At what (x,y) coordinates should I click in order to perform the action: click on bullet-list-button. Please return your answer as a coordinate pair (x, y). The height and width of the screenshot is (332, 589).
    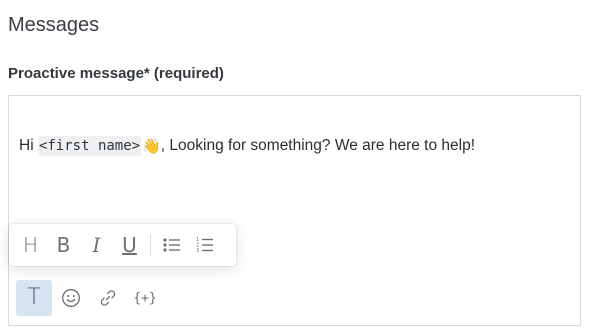
    Looking at the image, I should click on (171, 245).